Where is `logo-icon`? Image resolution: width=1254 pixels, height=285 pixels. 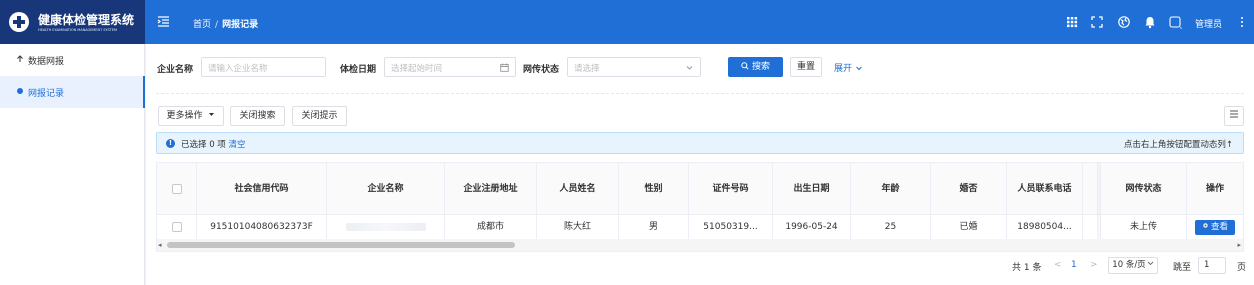 logo-icon is located at coordinates (19, 22).